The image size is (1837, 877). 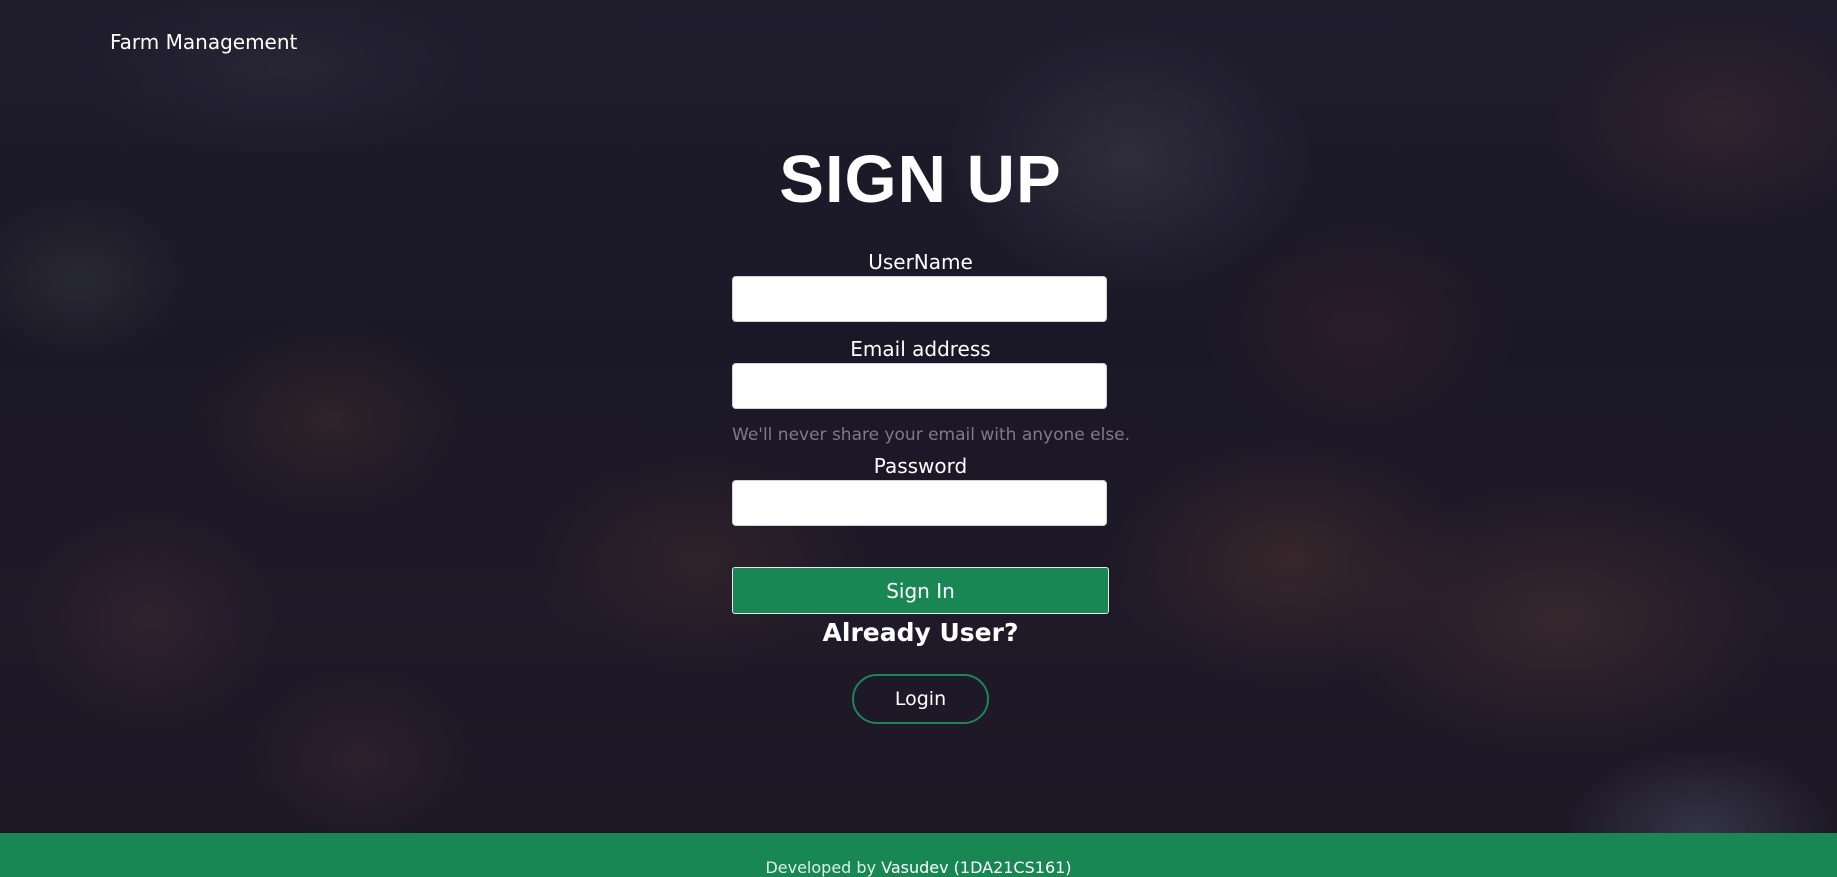 I want to click on sign-in-button: Sign In, so click(x=920, y=590).